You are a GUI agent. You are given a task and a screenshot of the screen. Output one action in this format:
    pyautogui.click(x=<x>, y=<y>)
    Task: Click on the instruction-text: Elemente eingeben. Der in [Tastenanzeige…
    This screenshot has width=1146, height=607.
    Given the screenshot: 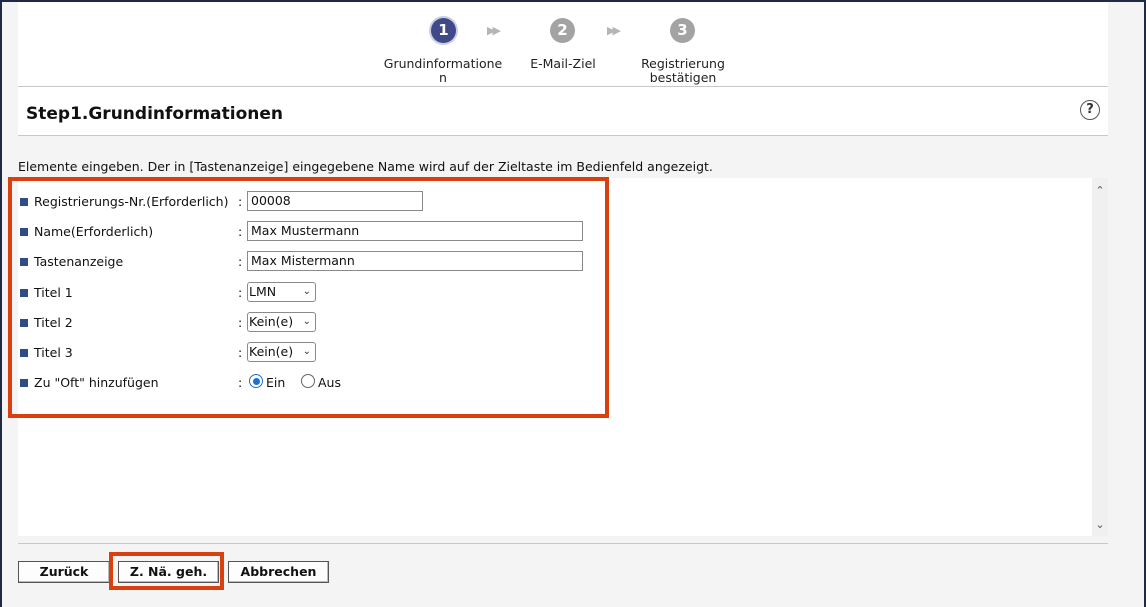 What is the action you would take?
    pyautogui.click(x=365, y=166)
    